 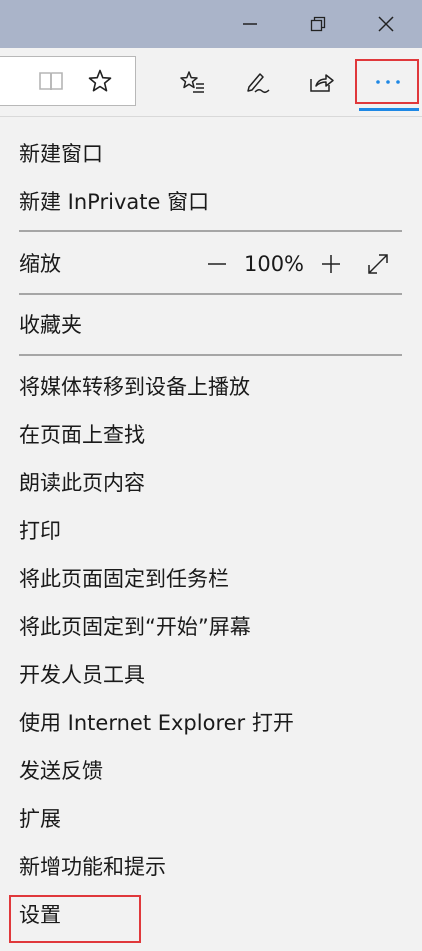 I want to click on more-icon, so click(x=388, y=82).